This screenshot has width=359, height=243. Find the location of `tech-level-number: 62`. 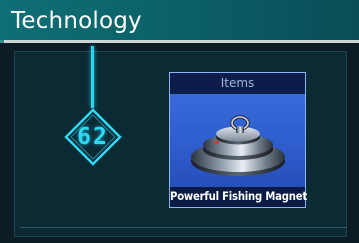

tech-level-number: 62 is located at coordinates (93, 137).